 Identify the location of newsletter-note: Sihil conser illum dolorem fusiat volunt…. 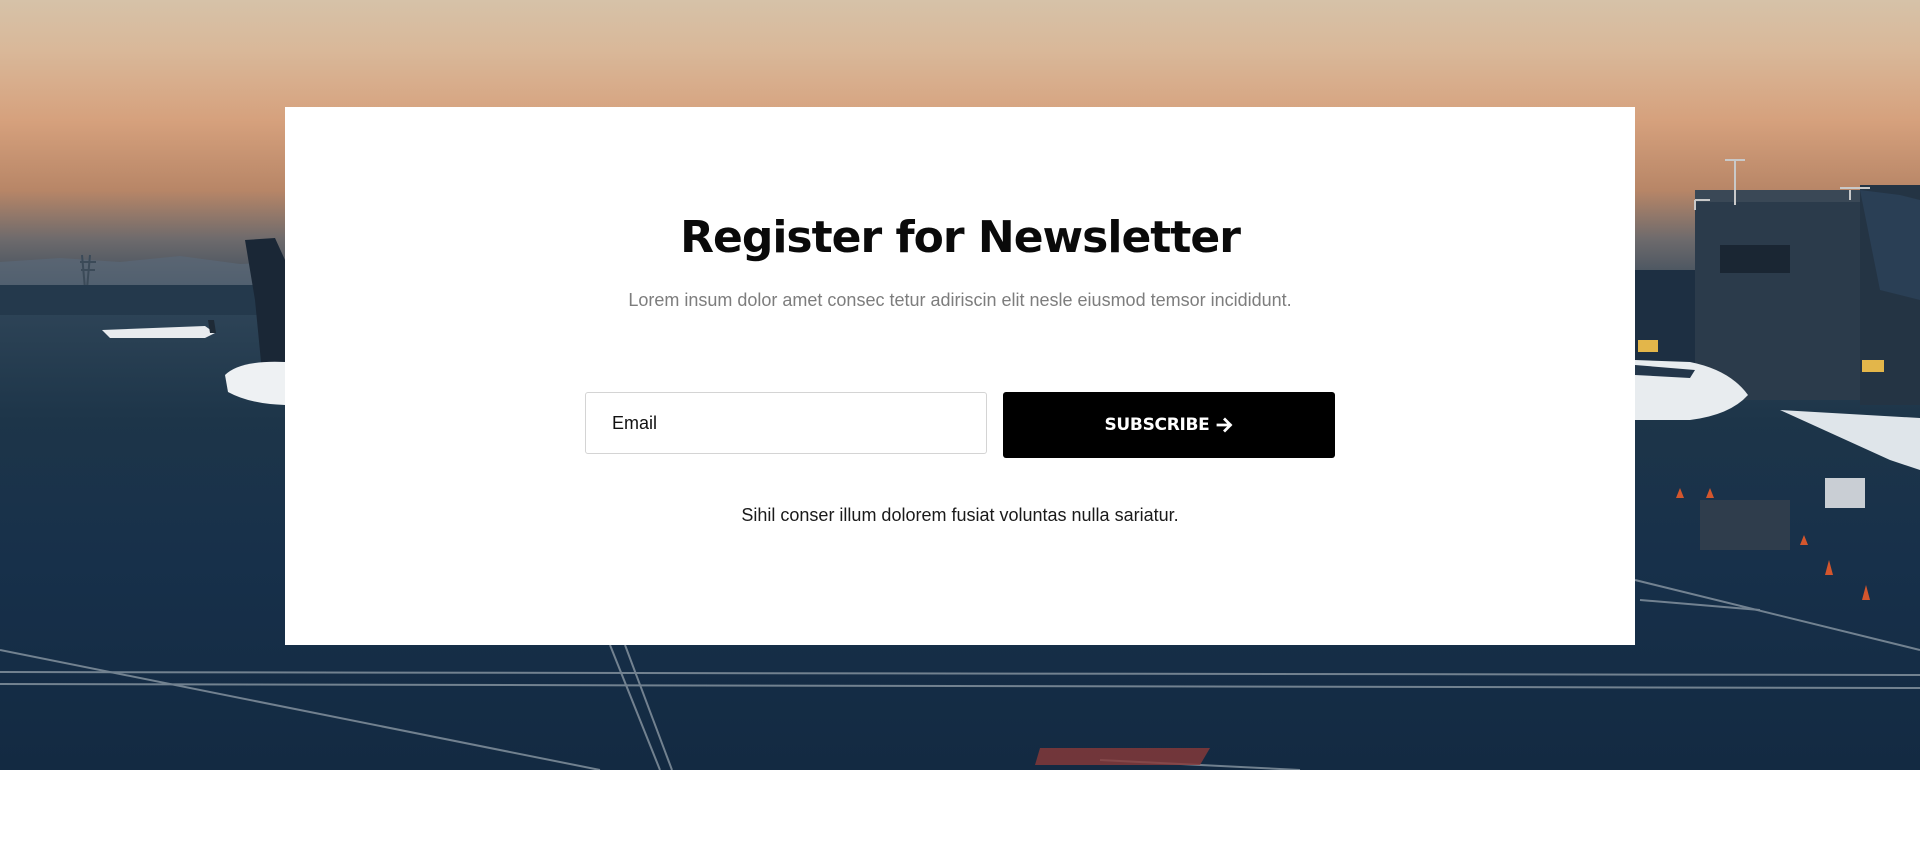
(960, 515).